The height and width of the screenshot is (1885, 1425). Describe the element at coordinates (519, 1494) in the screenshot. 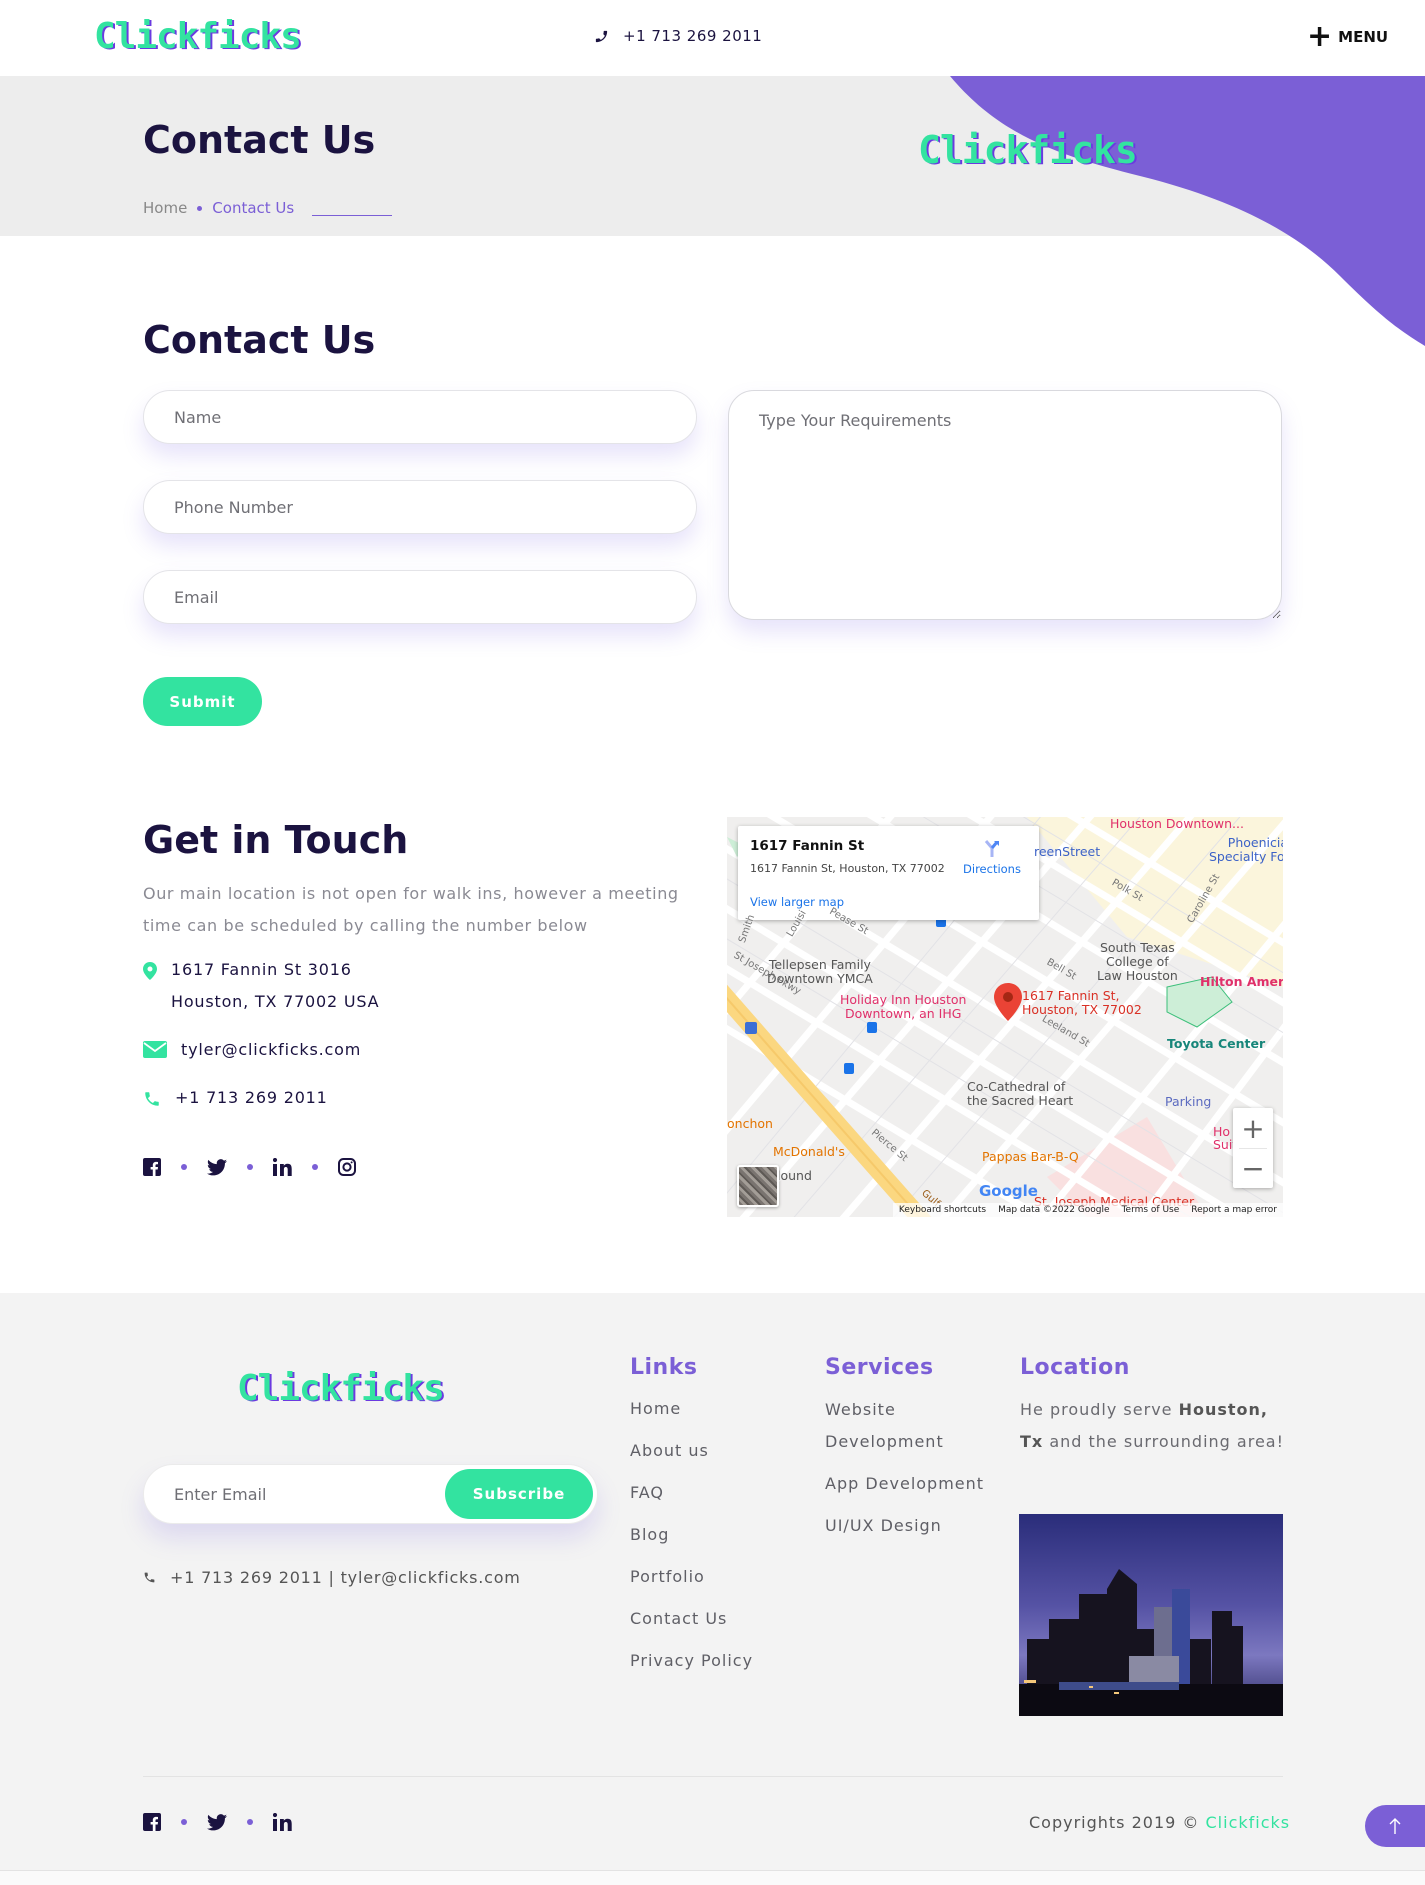

I see `subscribe-button: Subscribe` at that location.